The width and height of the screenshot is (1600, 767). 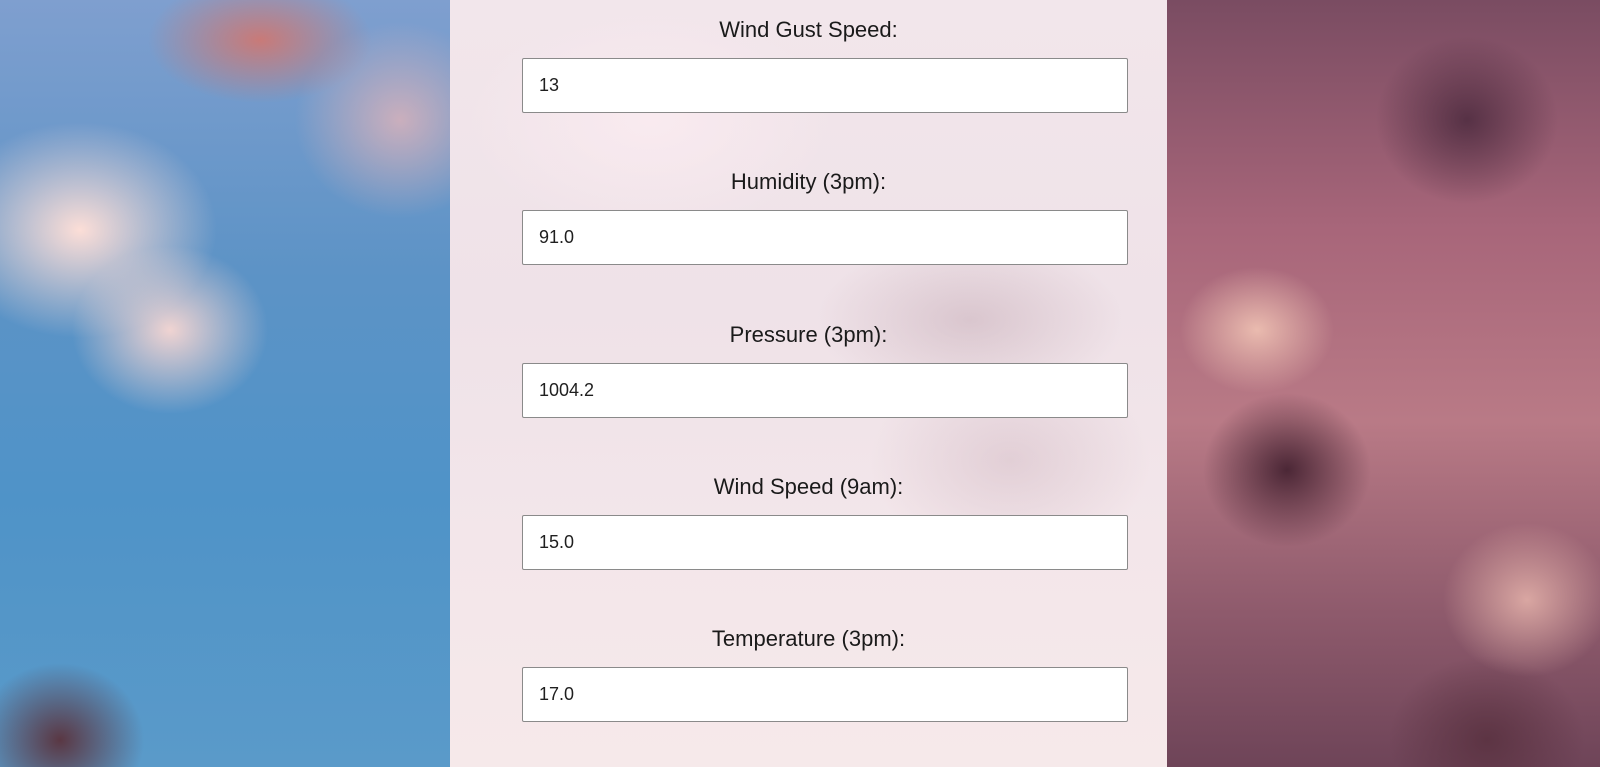 I want to click on pressure-3pm-group: Pressure (3pm):, so click(x=808, y=380).